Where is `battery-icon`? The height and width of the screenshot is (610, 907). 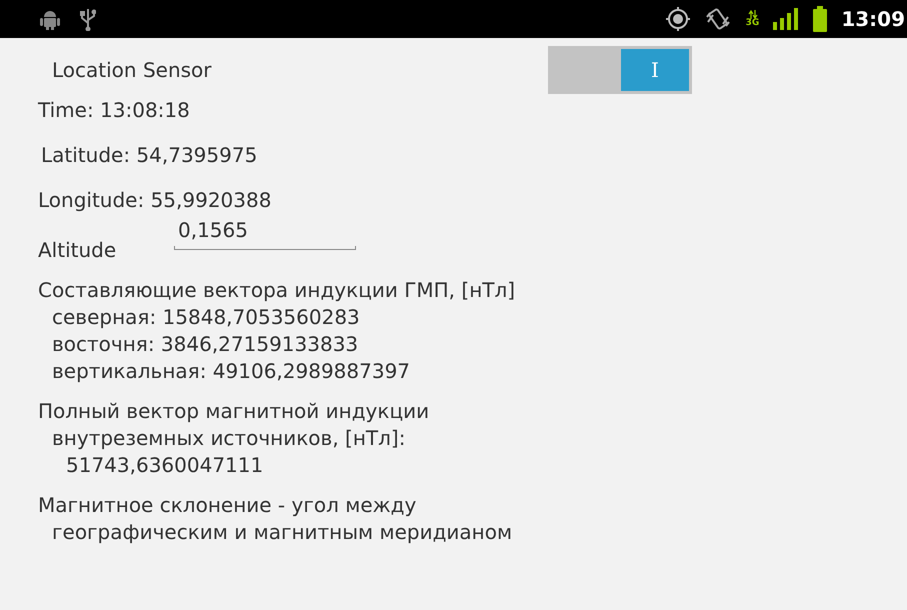
battery-icon is located at coordinates (820, 19).